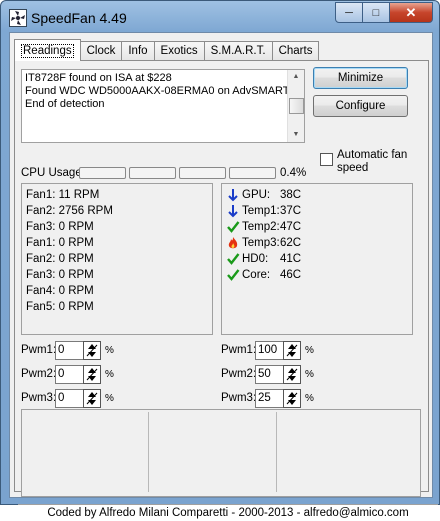 The width and height of the screenshot is (440, 521). What do you see at coordinates (220, 17) in the screenshot?
I see `title-bar: SpeedFan 4.49 ─ □ ✕` at bounding box center [220, 17].